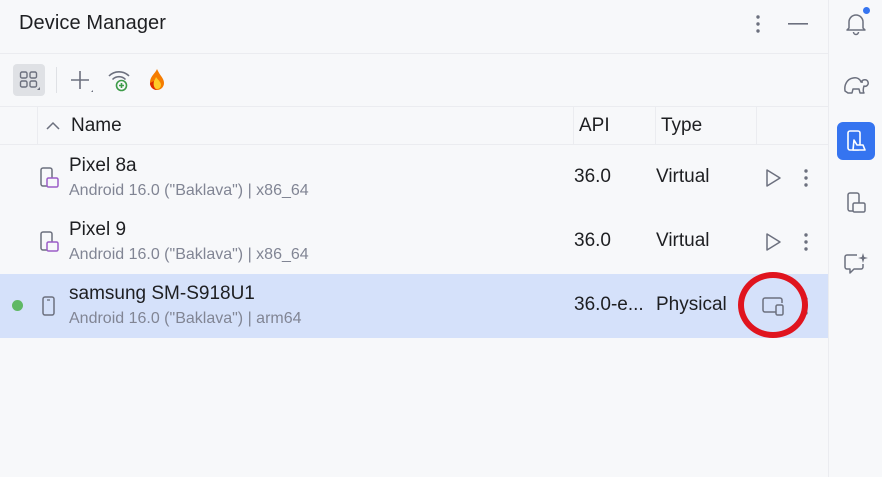 The image size is (882, 477). Describe the element at coordinates (856, 264) in the screenshot. I see `gemini-chat-icon` at that location.